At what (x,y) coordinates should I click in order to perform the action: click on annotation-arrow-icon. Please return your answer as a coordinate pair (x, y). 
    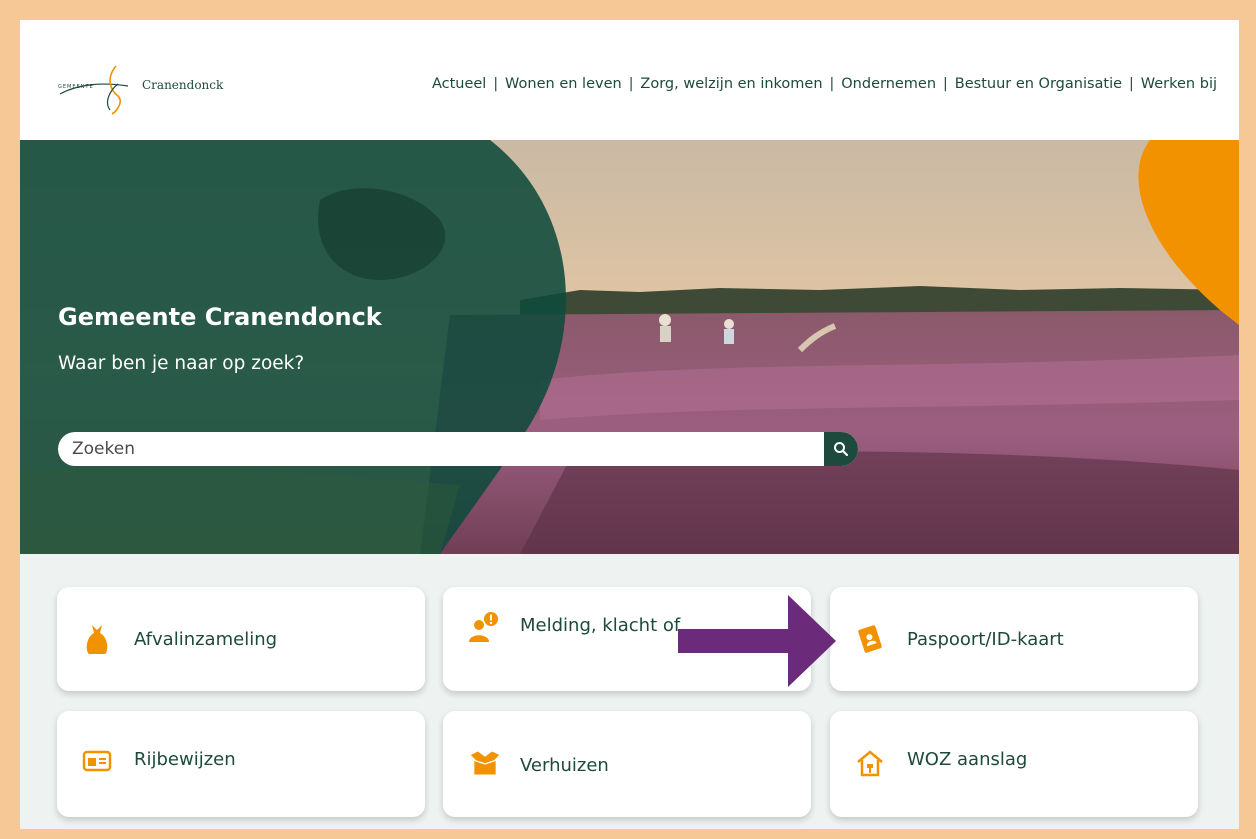
    Looking at the image, I should click on (757, 641).